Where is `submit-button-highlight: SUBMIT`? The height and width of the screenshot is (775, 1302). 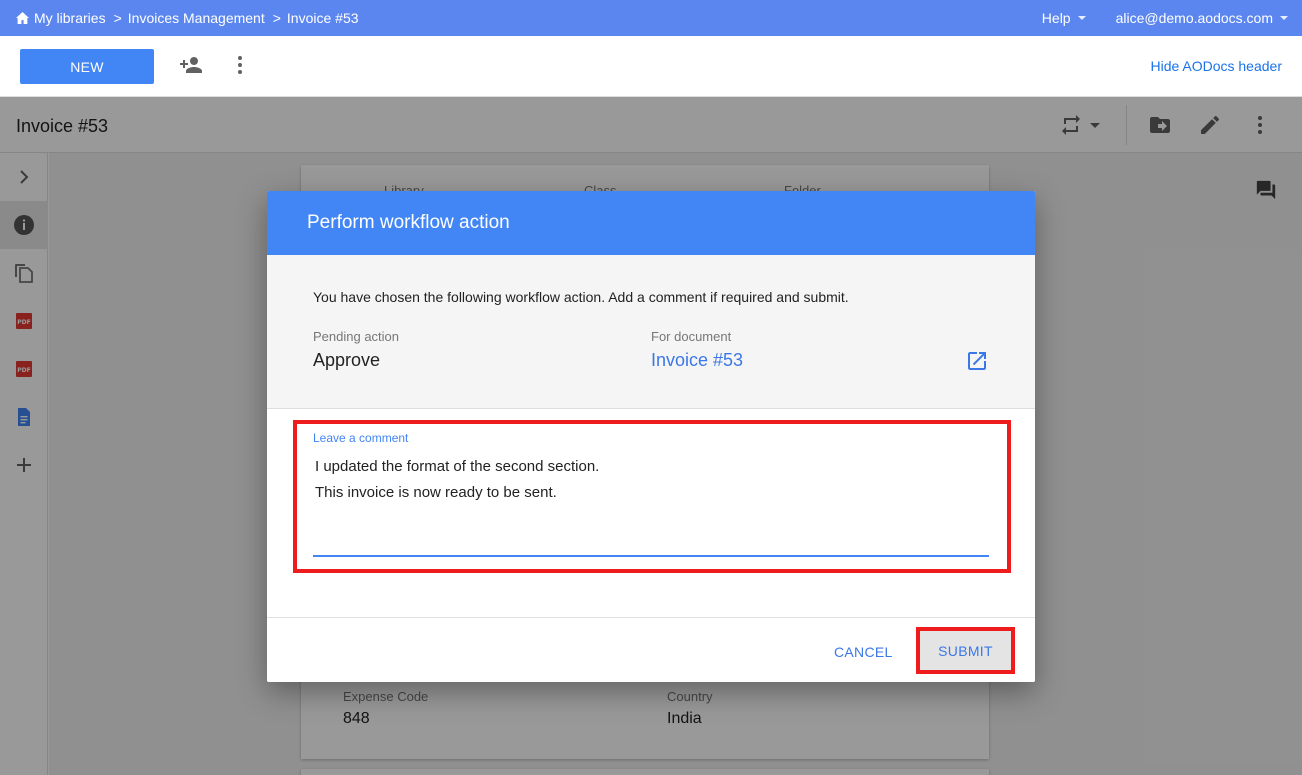
submit-button-highlight: SUBMIT is located at coordinates (965, 650).